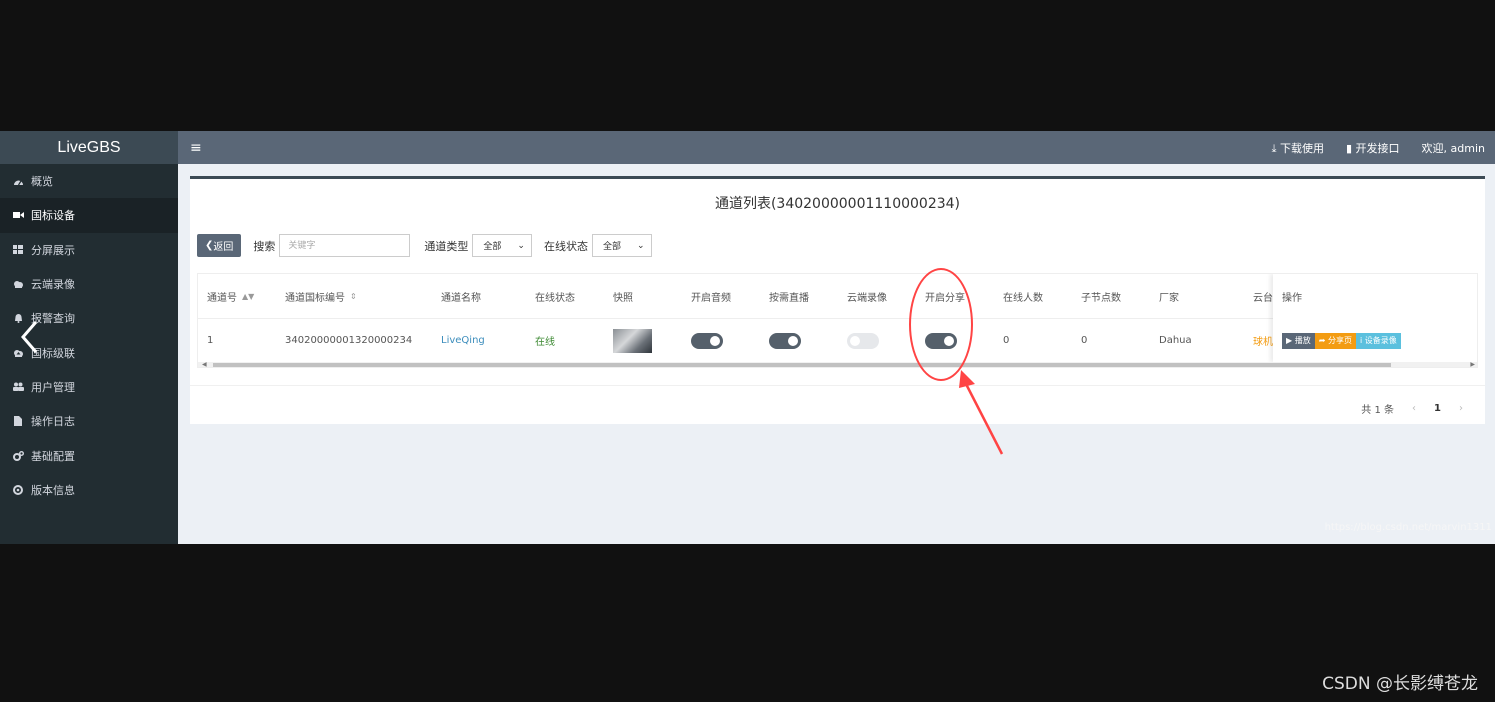 The height and width of the screenshot is (702, 1495). I want to click on blog-watermark: https://blog.csdn.net/marvin1311, so click(1408, 527).